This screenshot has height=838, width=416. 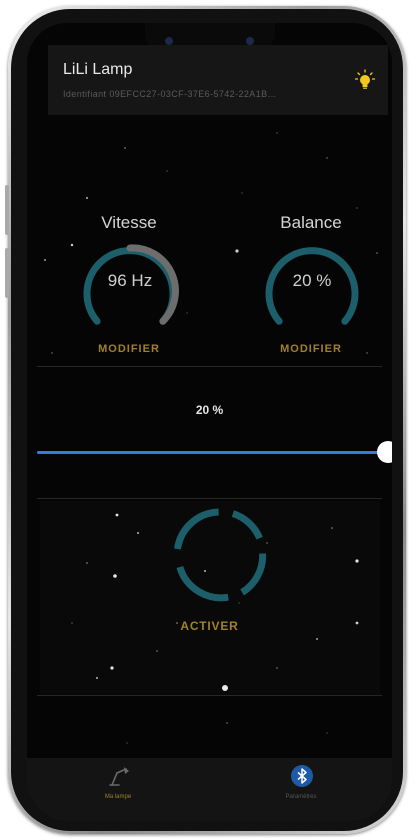 What do you see at coordinates (220, 555) in the screenshot?
I see `activate-ring-icon` at bounding box center [220, 555].